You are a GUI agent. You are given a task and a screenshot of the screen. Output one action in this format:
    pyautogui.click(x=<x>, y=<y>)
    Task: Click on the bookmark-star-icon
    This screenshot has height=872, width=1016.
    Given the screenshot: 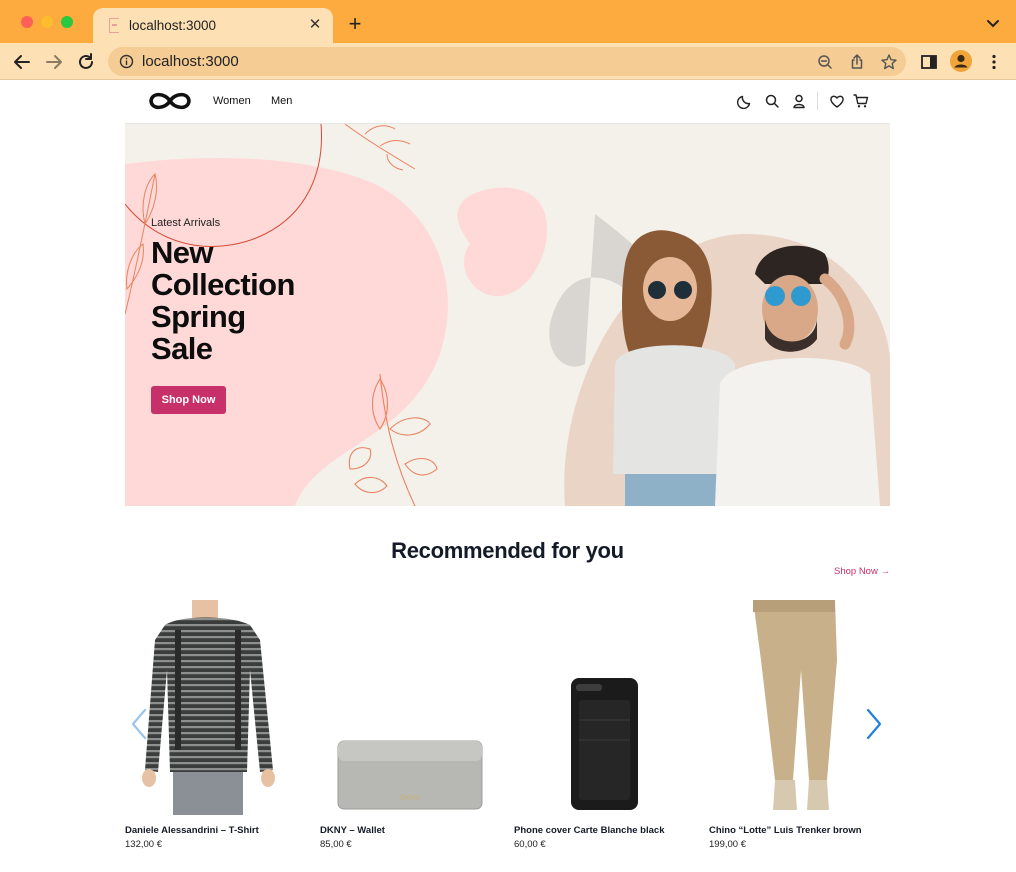 What is the action you would take?
    pyautogui.click(x=889, y=62)
    